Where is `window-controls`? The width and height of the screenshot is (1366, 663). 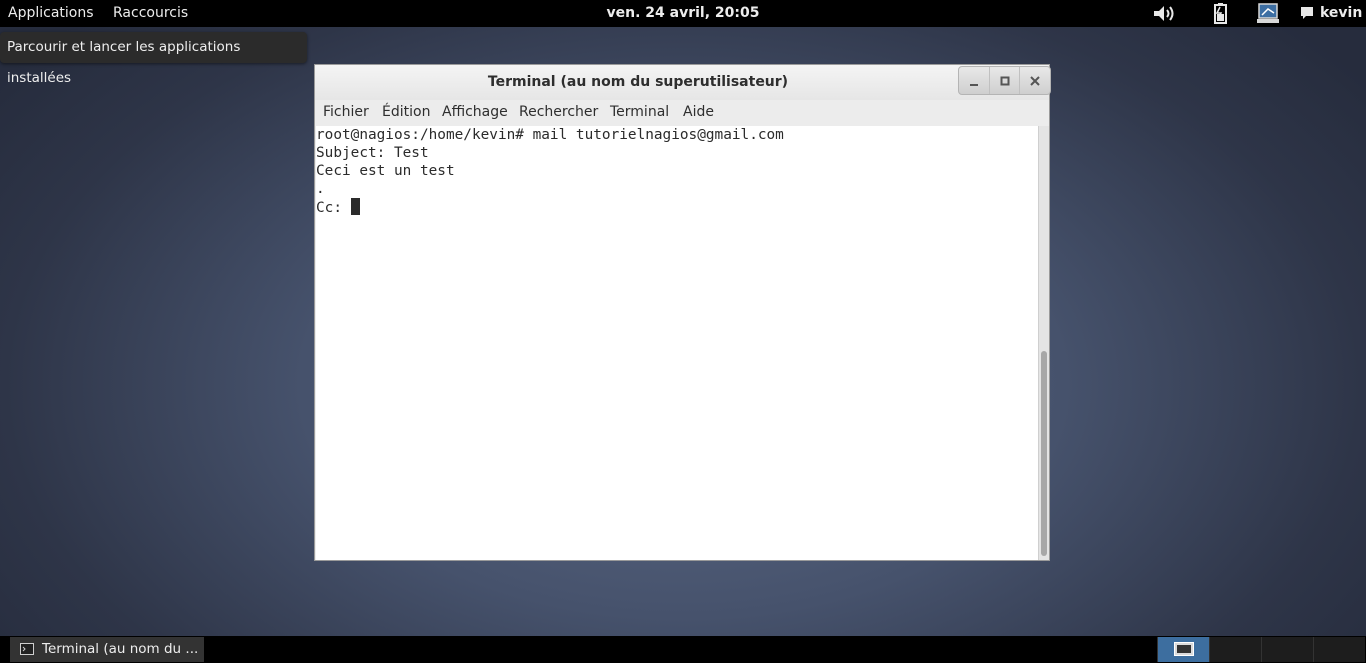 window-controls is located at coordinates (1004, 80).